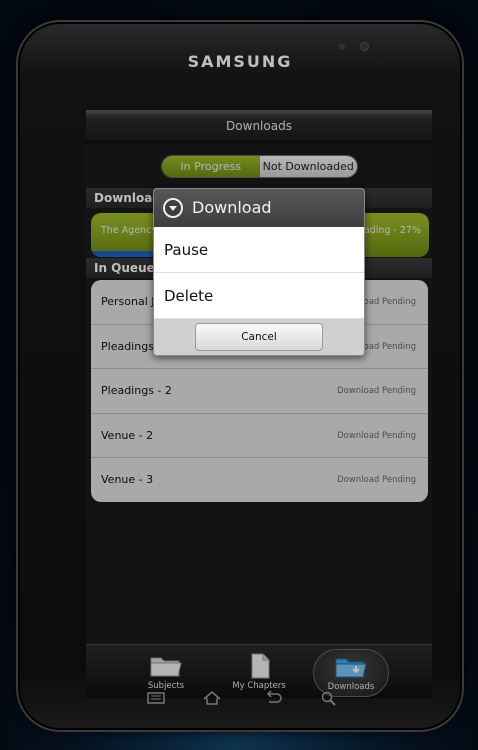 This screenshot has height=750, width=478. I want to click on pause-option: Pause, so click(259, 250).